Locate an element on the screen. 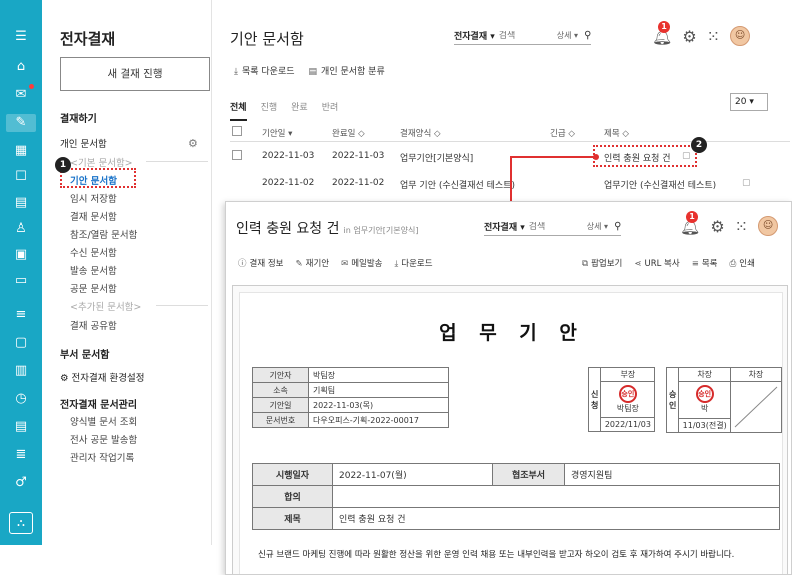  page-size-select: 20 ▾ is located at coordinates (749, 102).